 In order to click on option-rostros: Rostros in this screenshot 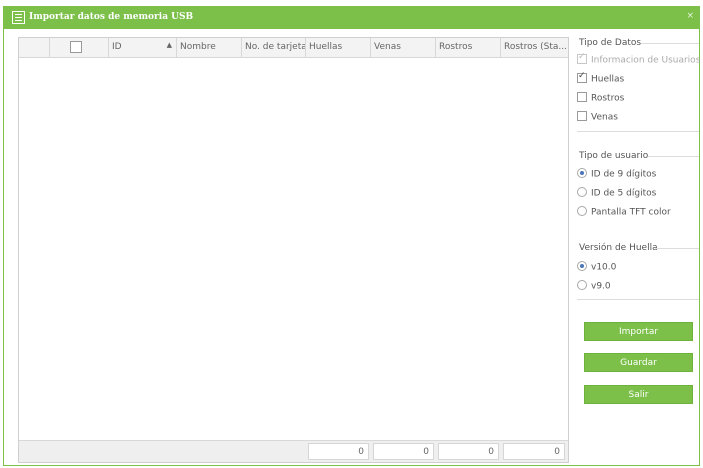, I will do `click(601, 99)`.